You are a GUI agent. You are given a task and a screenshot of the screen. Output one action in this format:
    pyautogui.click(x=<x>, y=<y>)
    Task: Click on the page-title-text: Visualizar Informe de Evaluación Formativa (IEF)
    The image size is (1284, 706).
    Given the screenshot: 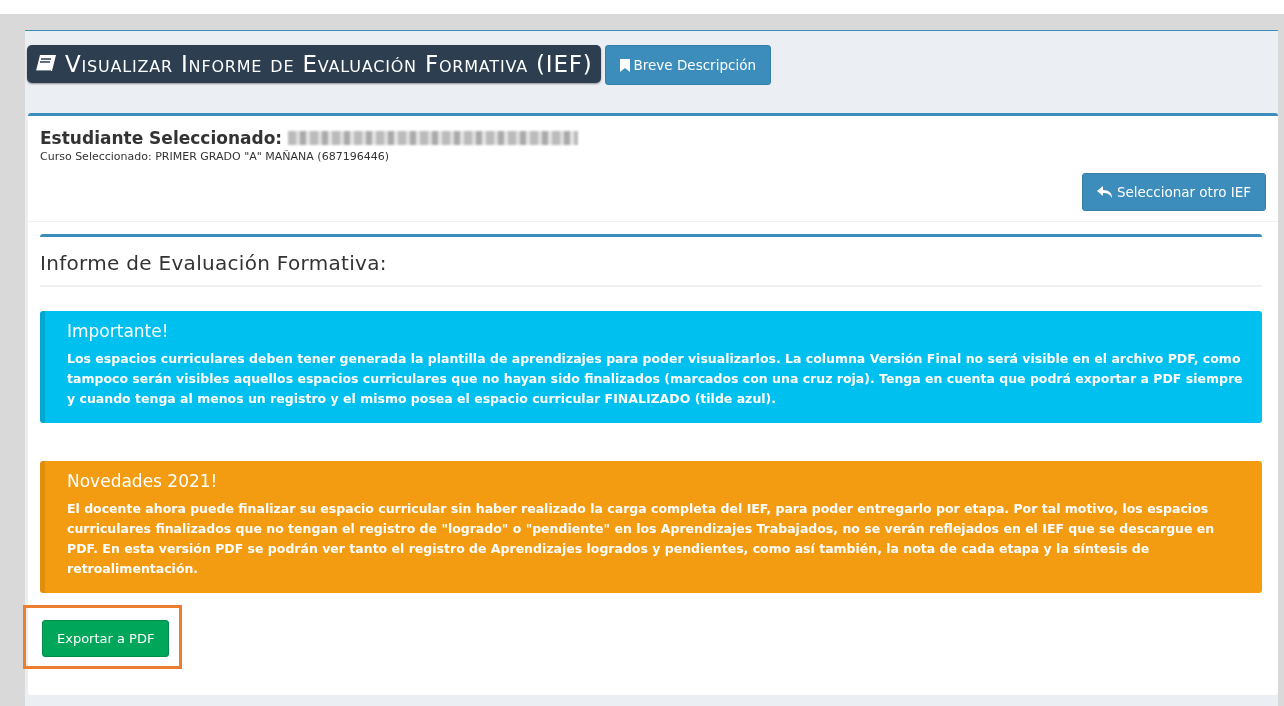 What is the action you would take?
    pyautogui.click(x=329, y=64)
    